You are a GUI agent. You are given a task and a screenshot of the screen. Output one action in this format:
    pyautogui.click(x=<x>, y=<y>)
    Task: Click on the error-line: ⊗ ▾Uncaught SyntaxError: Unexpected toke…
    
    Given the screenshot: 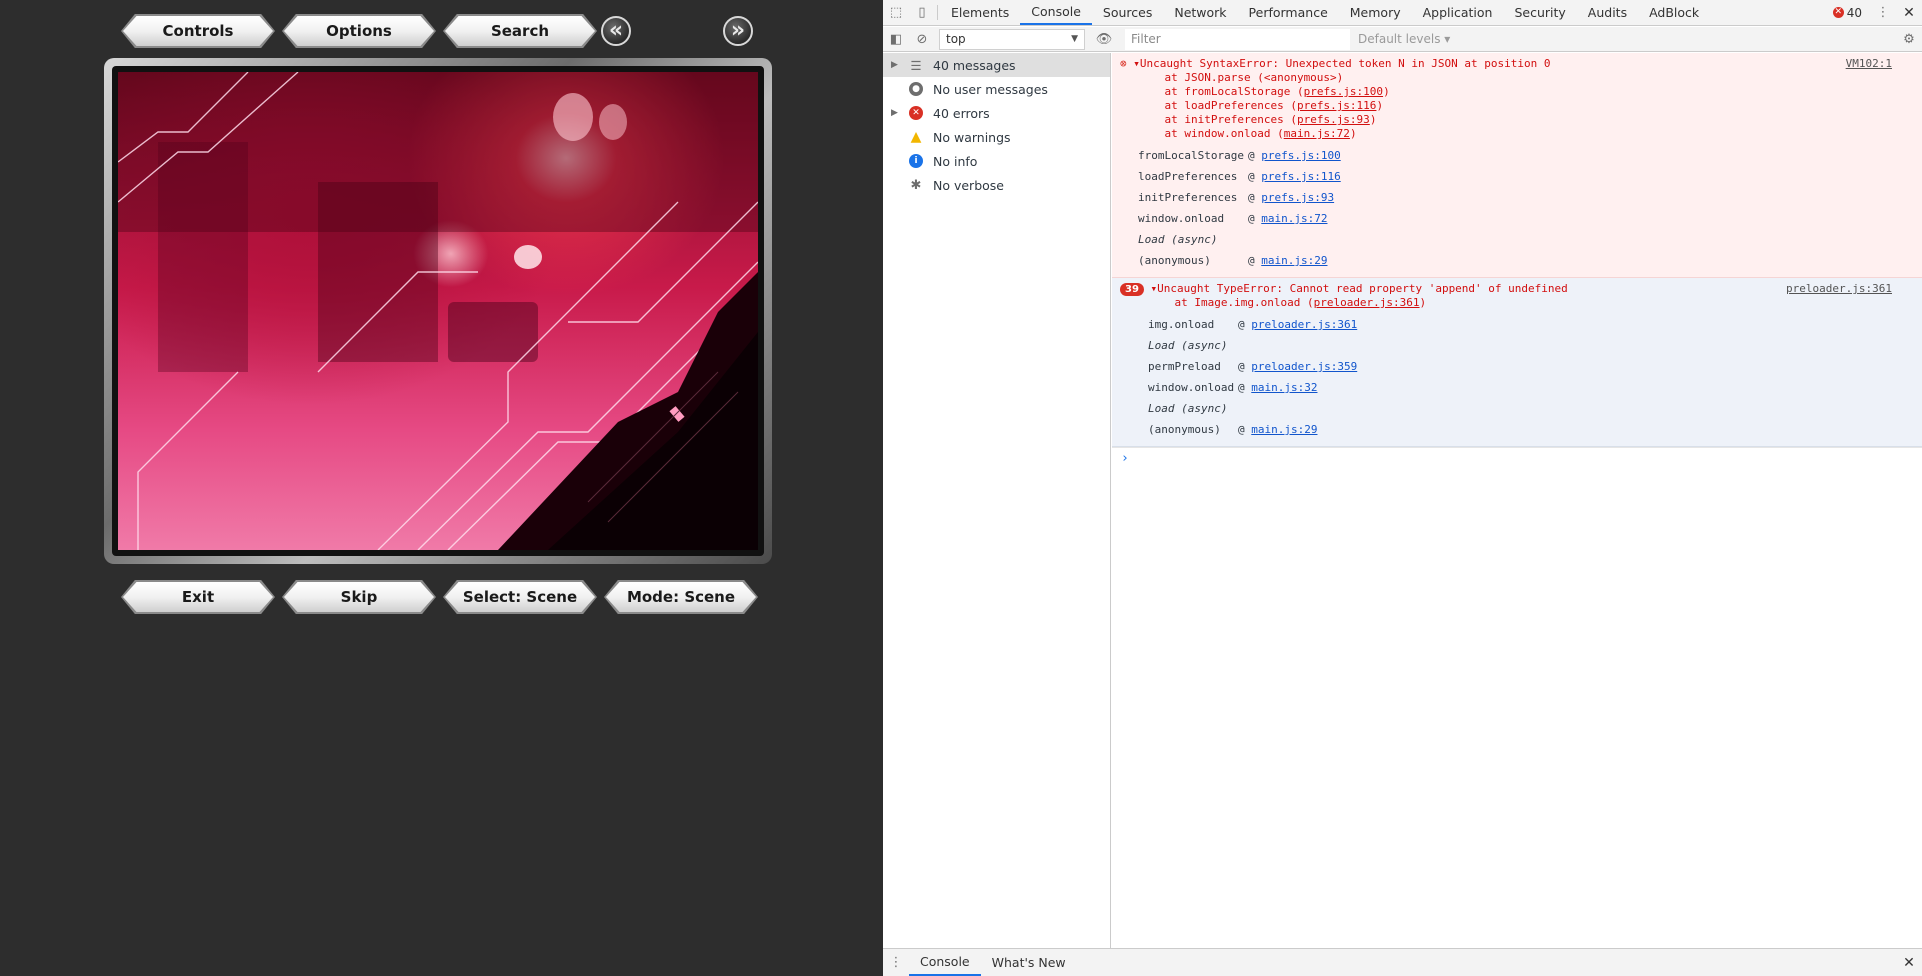 What is the action you would take?
    pyautogui.click(x=1521, y=64)
    